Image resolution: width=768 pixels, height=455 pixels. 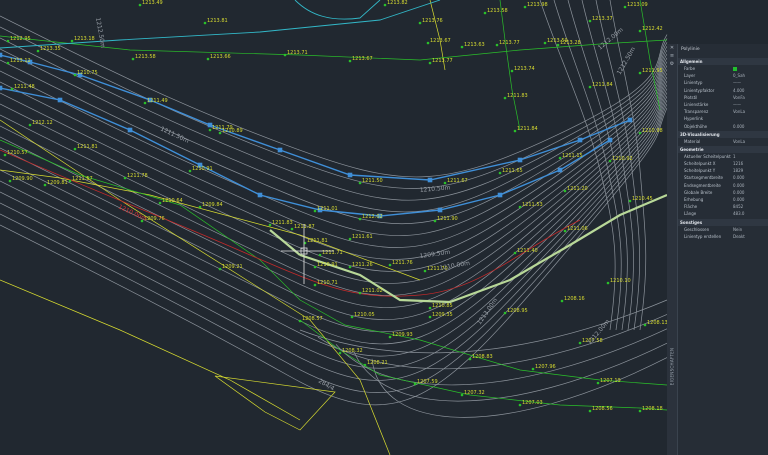 I want to click on property-label: Linientypfaktor, so click(x=699, y=90).